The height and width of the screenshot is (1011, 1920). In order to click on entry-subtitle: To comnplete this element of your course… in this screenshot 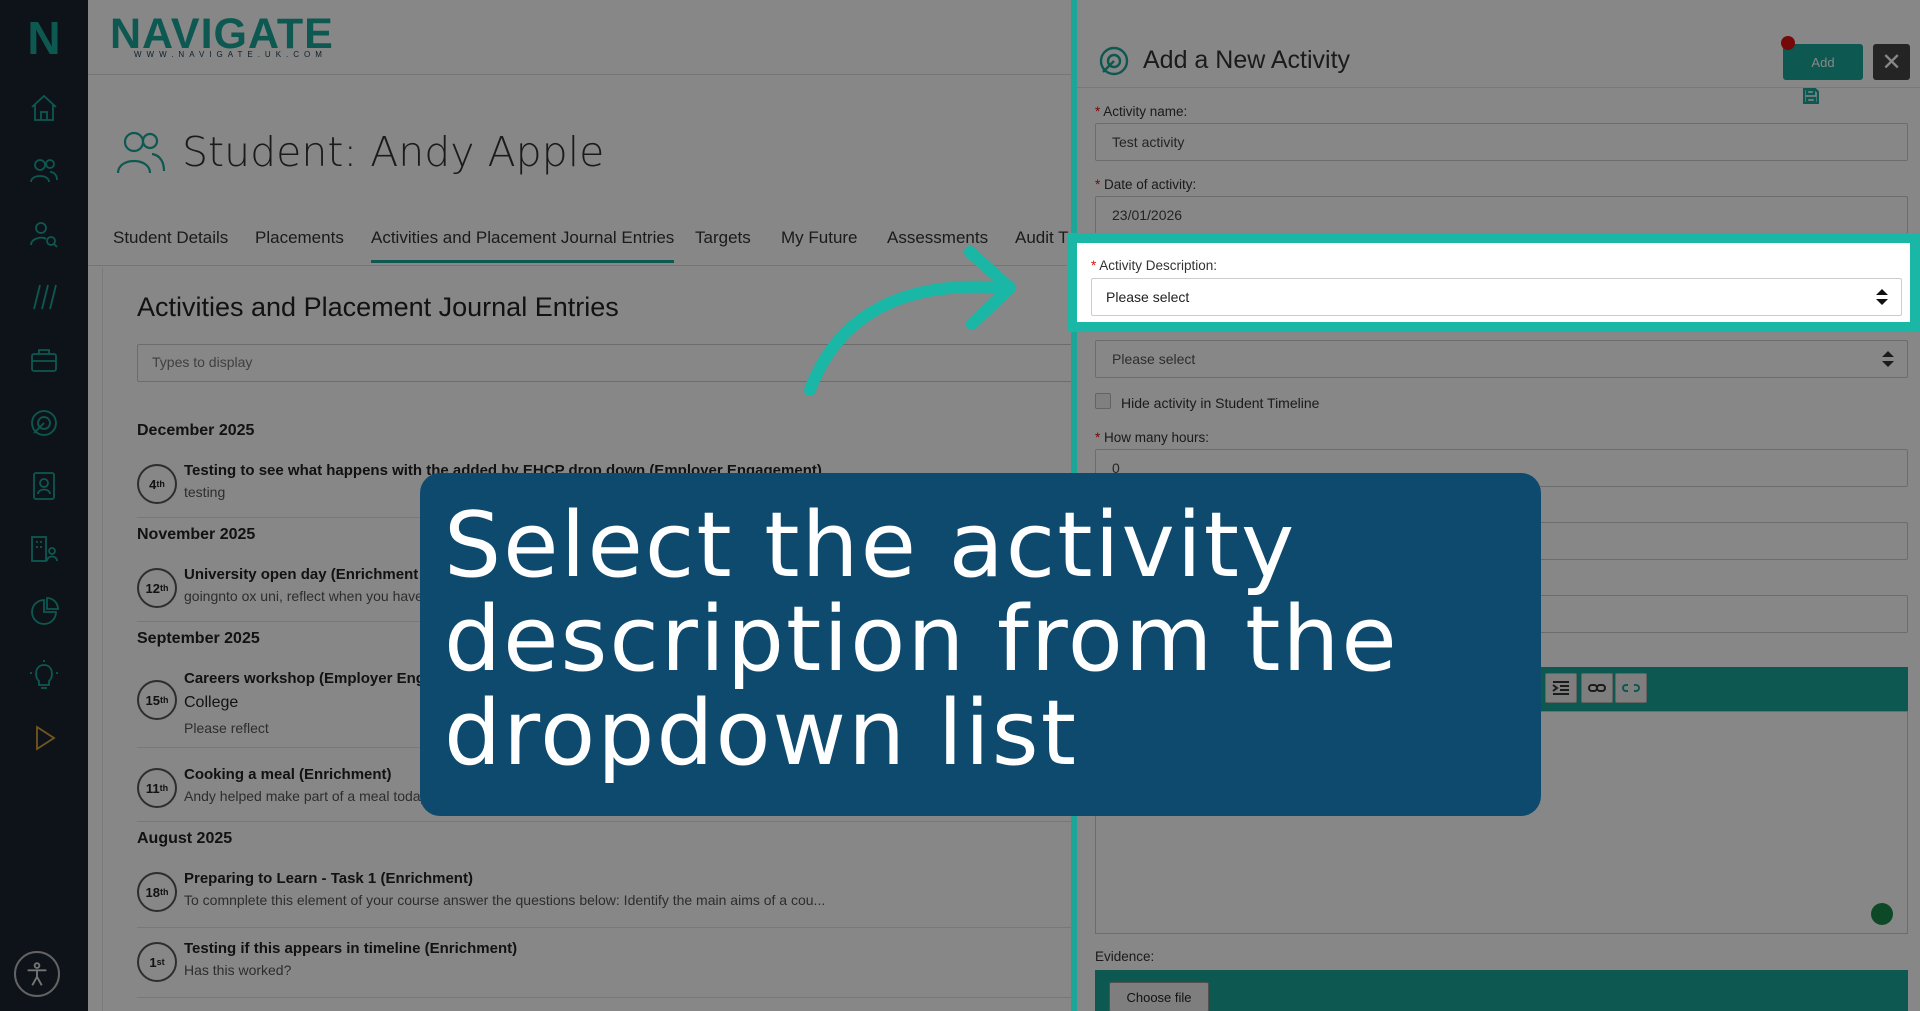, I will do `click(505, 900)`.